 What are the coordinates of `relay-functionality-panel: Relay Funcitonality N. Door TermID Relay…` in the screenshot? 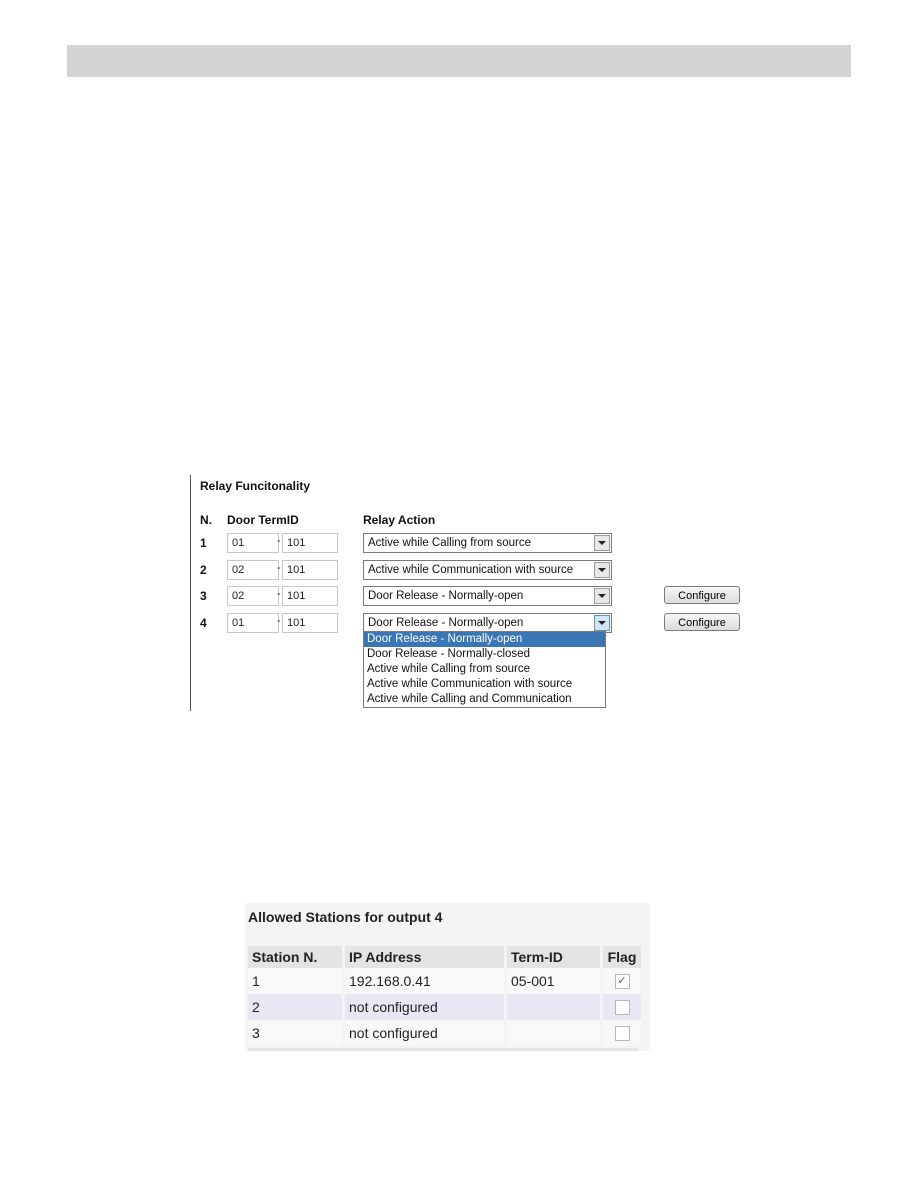 It's located at (470, 593).